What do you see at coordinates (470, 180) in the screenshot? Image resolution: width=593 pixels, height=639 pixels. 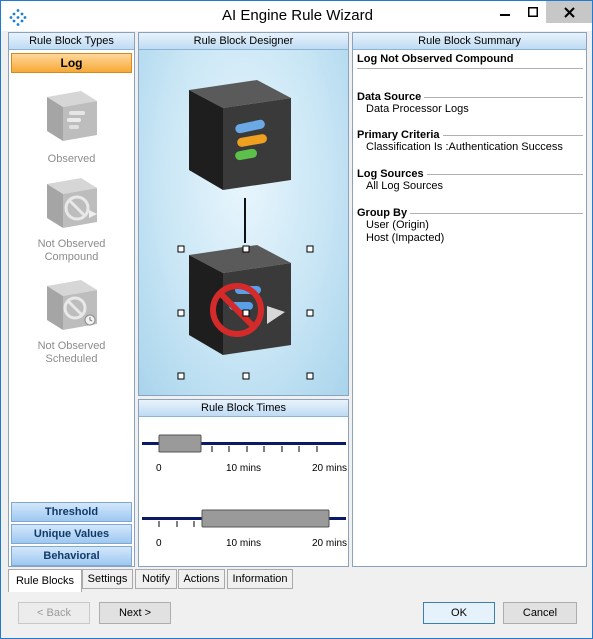 I see `summary-log-sources: Log Sources All Log Sources` at bounding box center [470, 180].